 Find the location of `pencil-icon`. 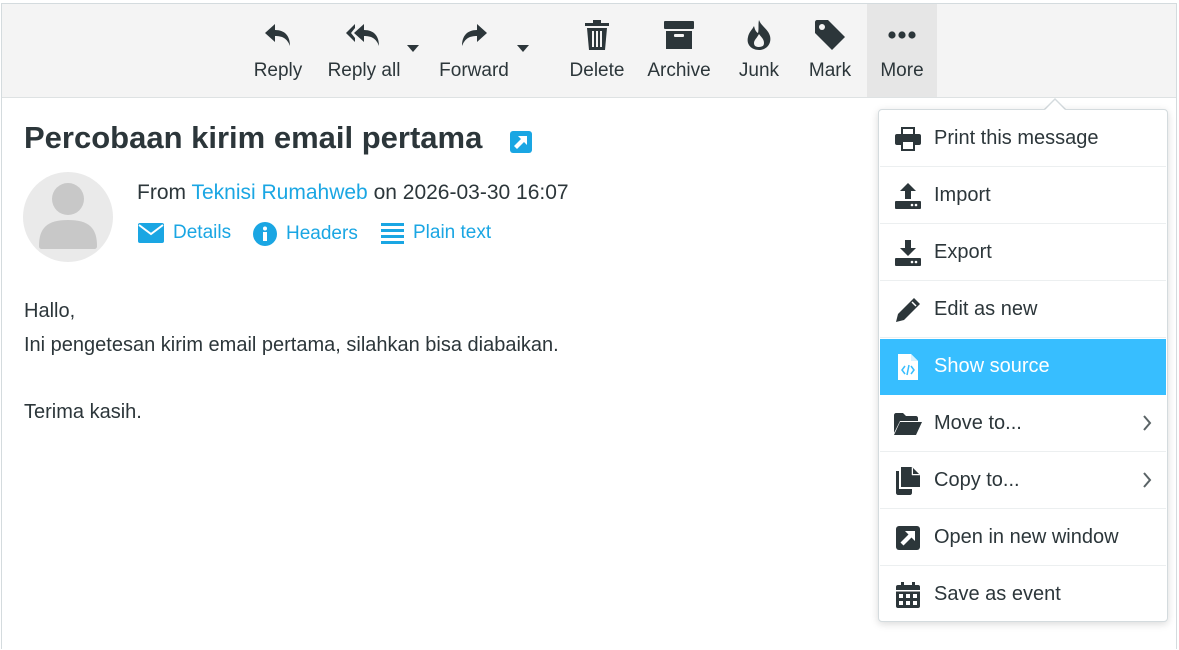

pencil-icon is located at coordinates (908, 310).